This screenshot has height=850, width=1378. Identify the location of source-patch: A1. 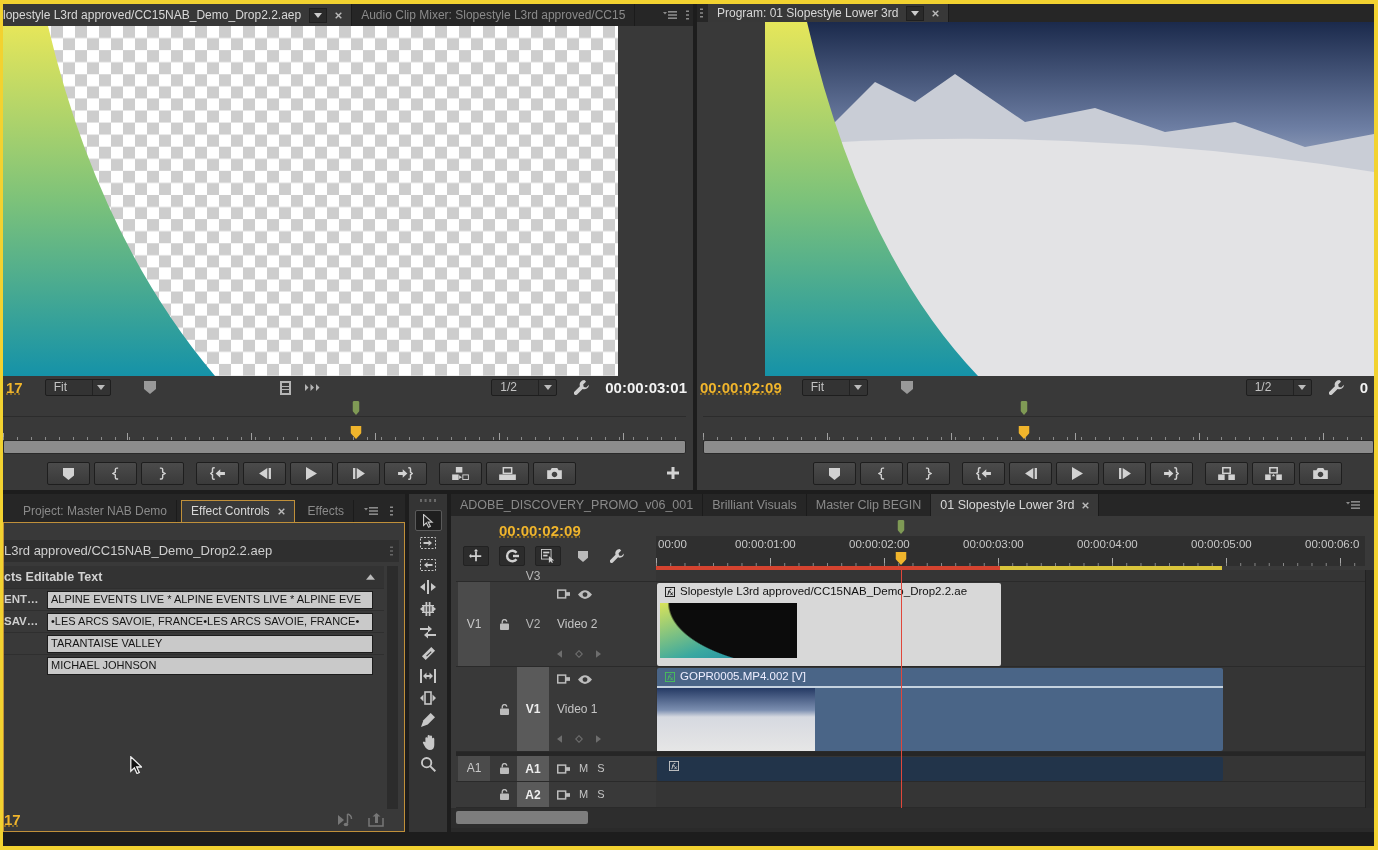
(474, 768).